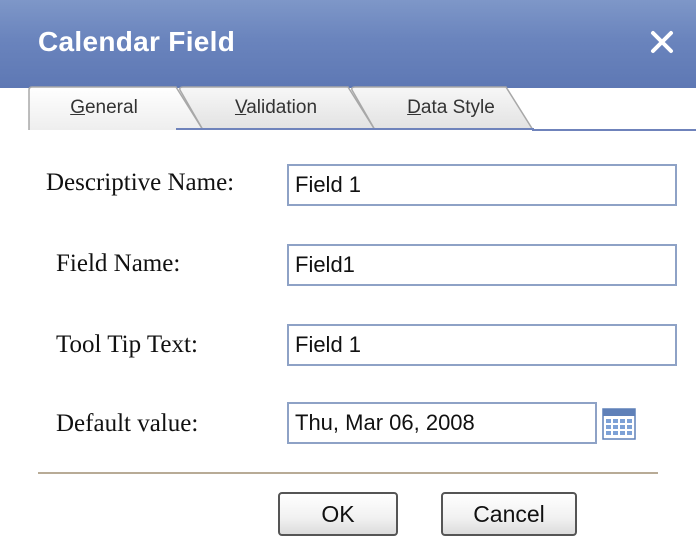  What do you see at coordinates (127, 344) in the screenshot?
I see `tool-tip-text-label: Tool Tip Text:` at bounding box center [127, 344].